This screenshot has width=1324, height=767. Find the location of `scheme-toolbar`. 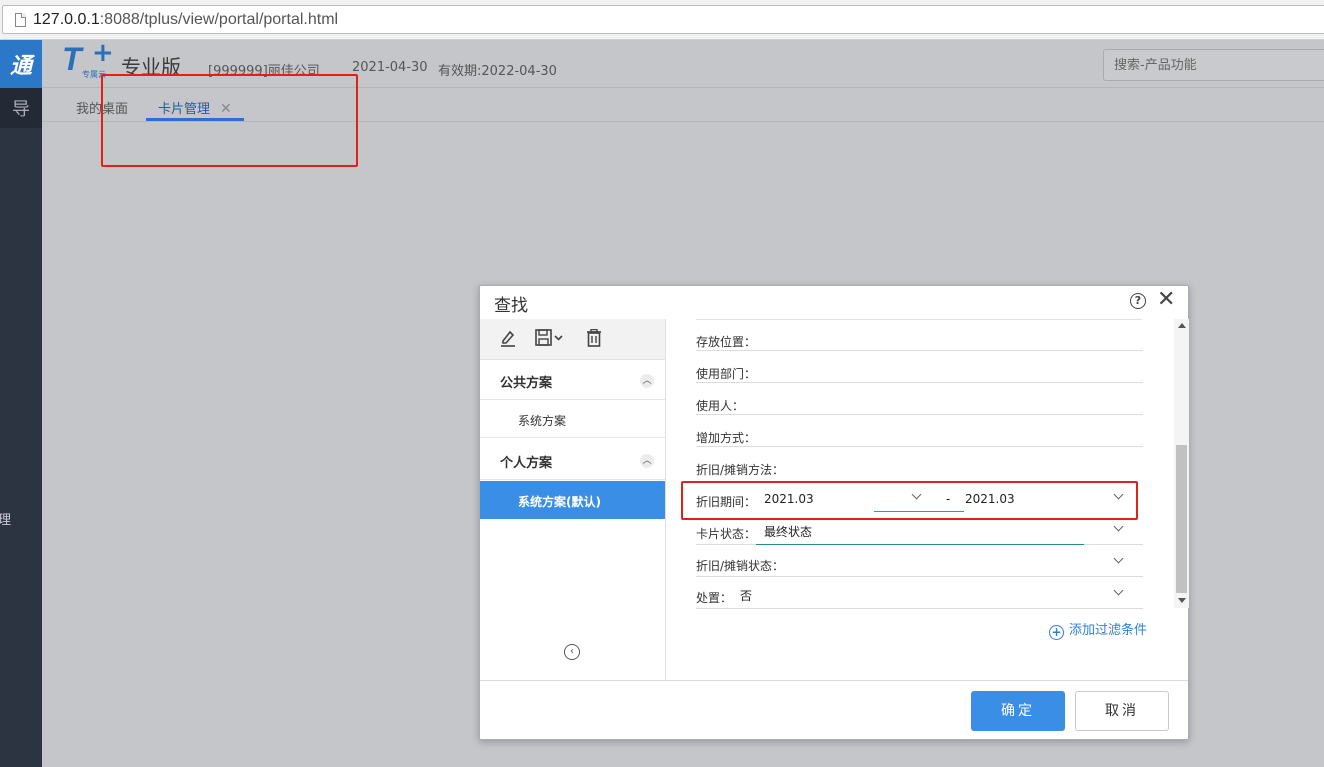

scheme-toolbar is located at coordinates (572, 339).